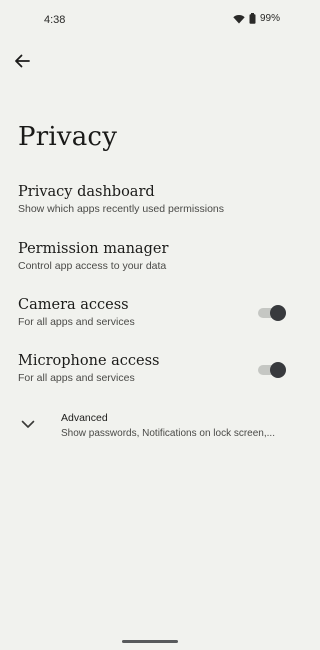 This screenshot has width=320, height=650. I want to click on back-button, so click(22, 61).